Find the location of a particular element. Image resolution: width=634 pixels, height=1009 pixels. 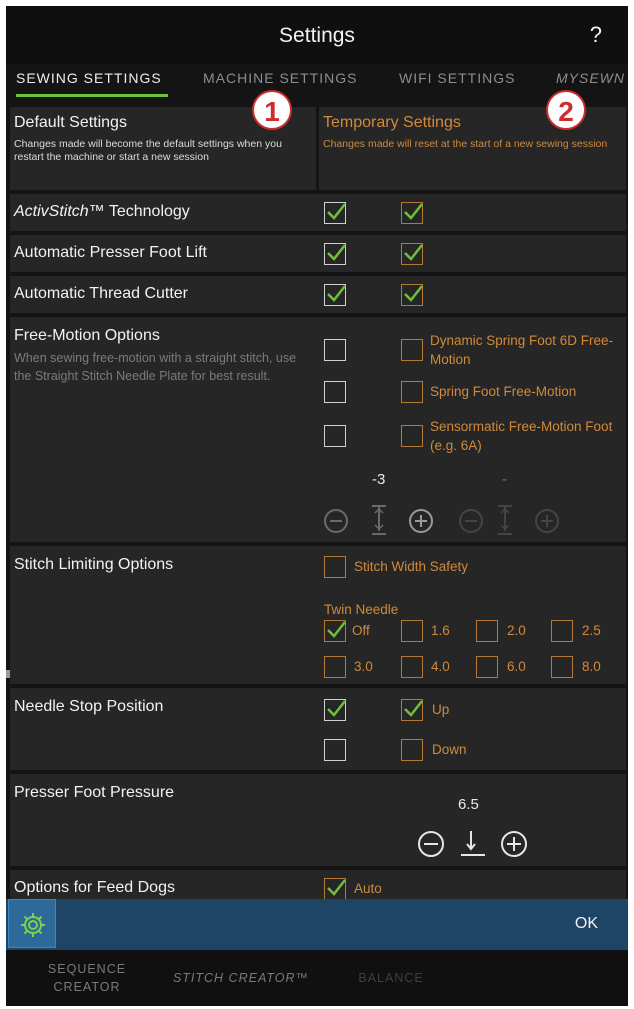

twin-needle-1-6-label: 1.6 is located at coordinates (440, 630).